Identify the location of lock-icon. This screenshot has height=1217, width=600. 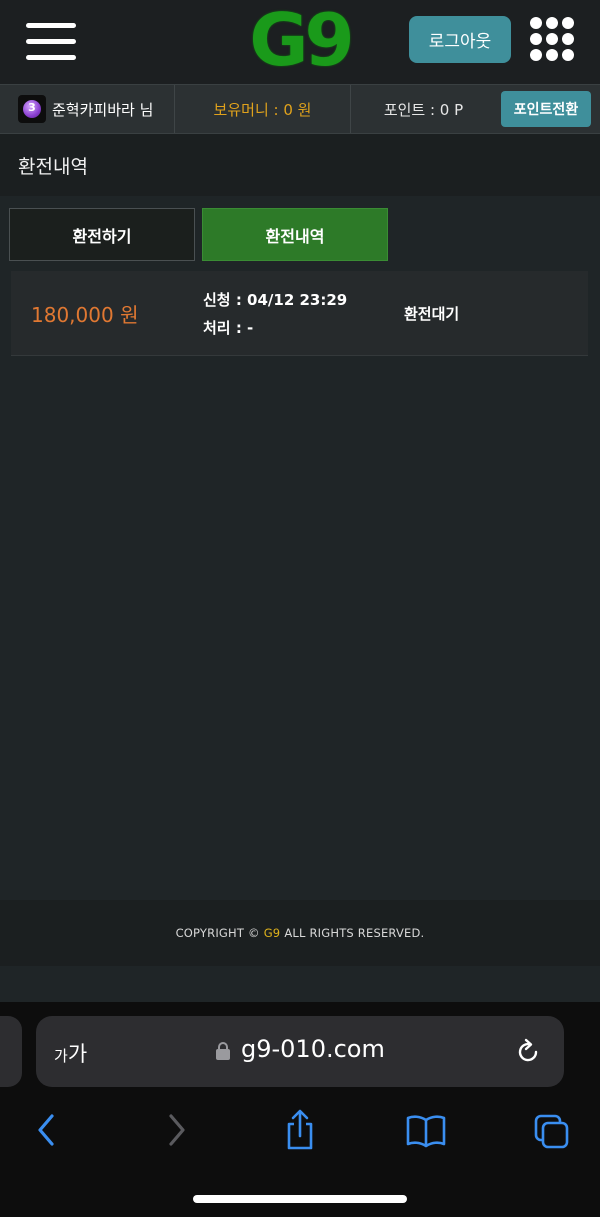
(223, 1051).